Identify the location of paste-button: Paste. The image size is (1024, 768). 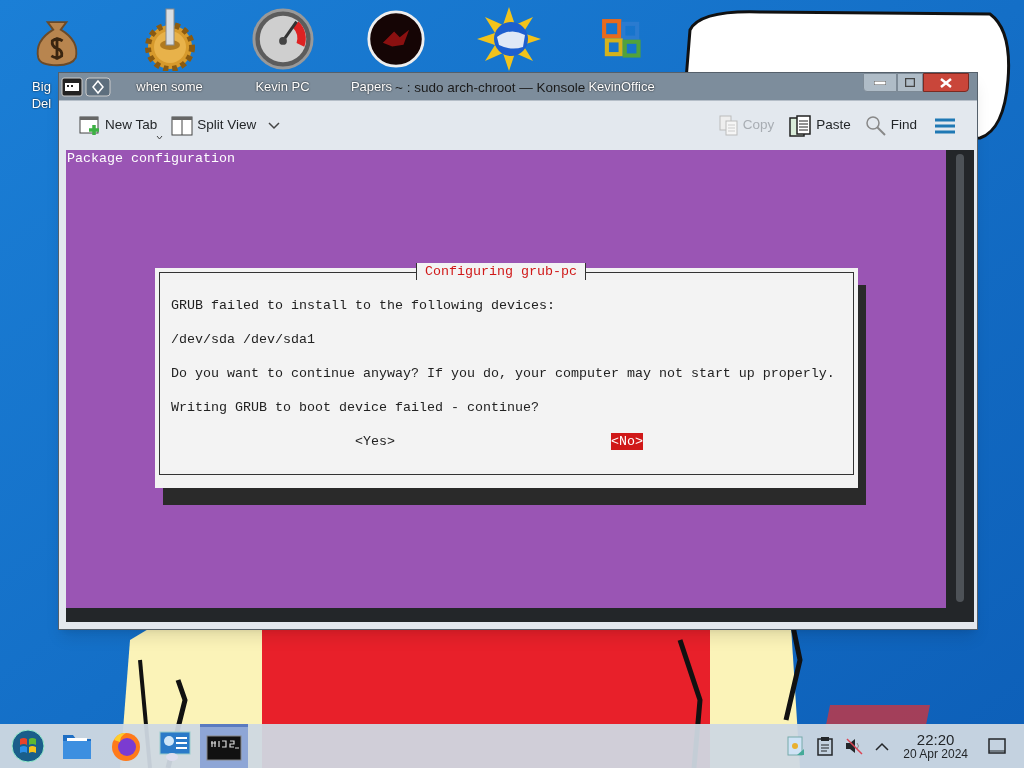
(819, 125).